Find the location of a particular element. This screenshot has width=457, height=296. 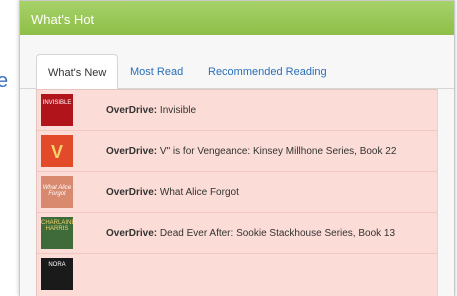

item-title-link: Invisible is located at coordinates (178, 110).